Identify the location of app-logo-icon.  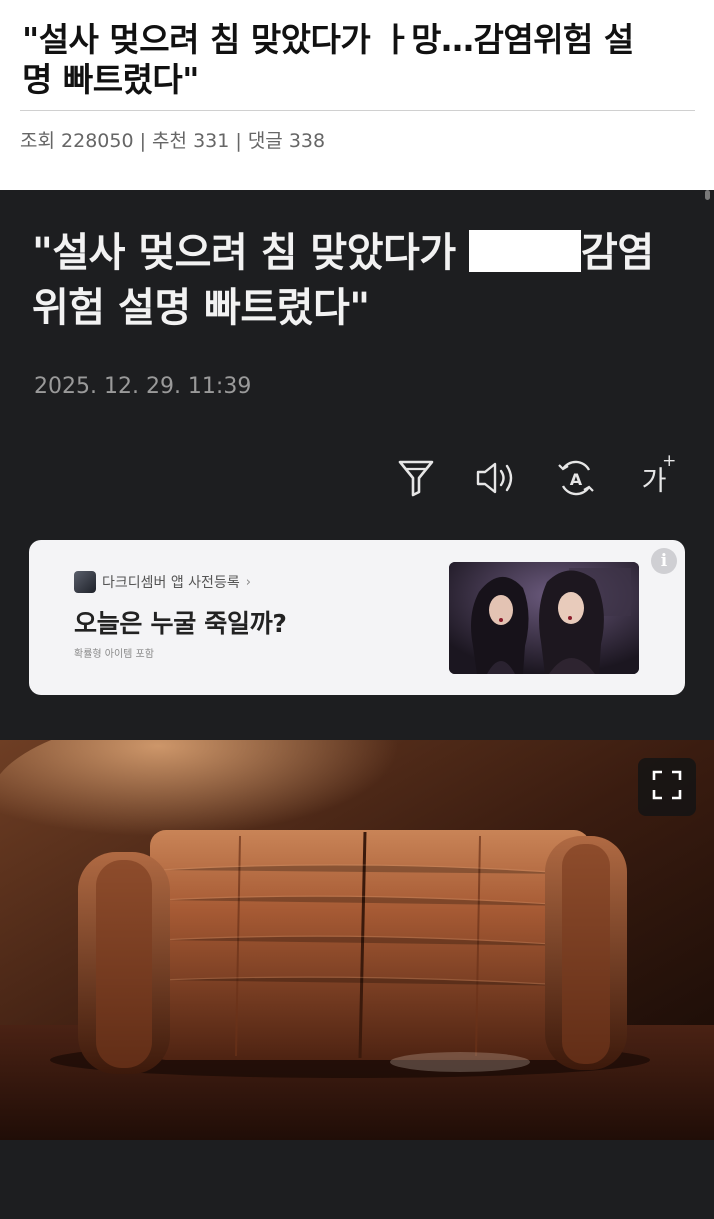
(85, 582).